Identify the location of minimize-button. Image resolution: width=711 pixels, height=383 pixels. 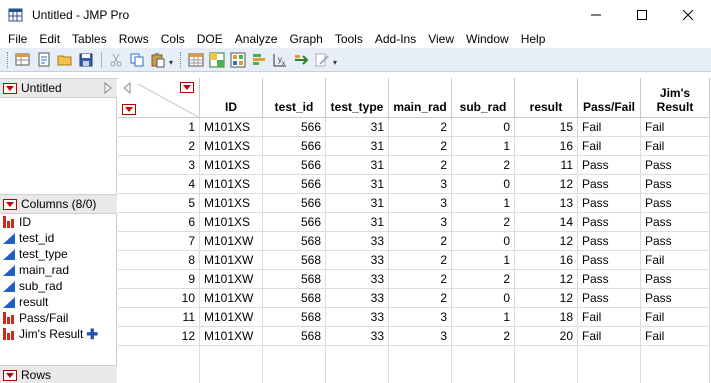
(596, 15).